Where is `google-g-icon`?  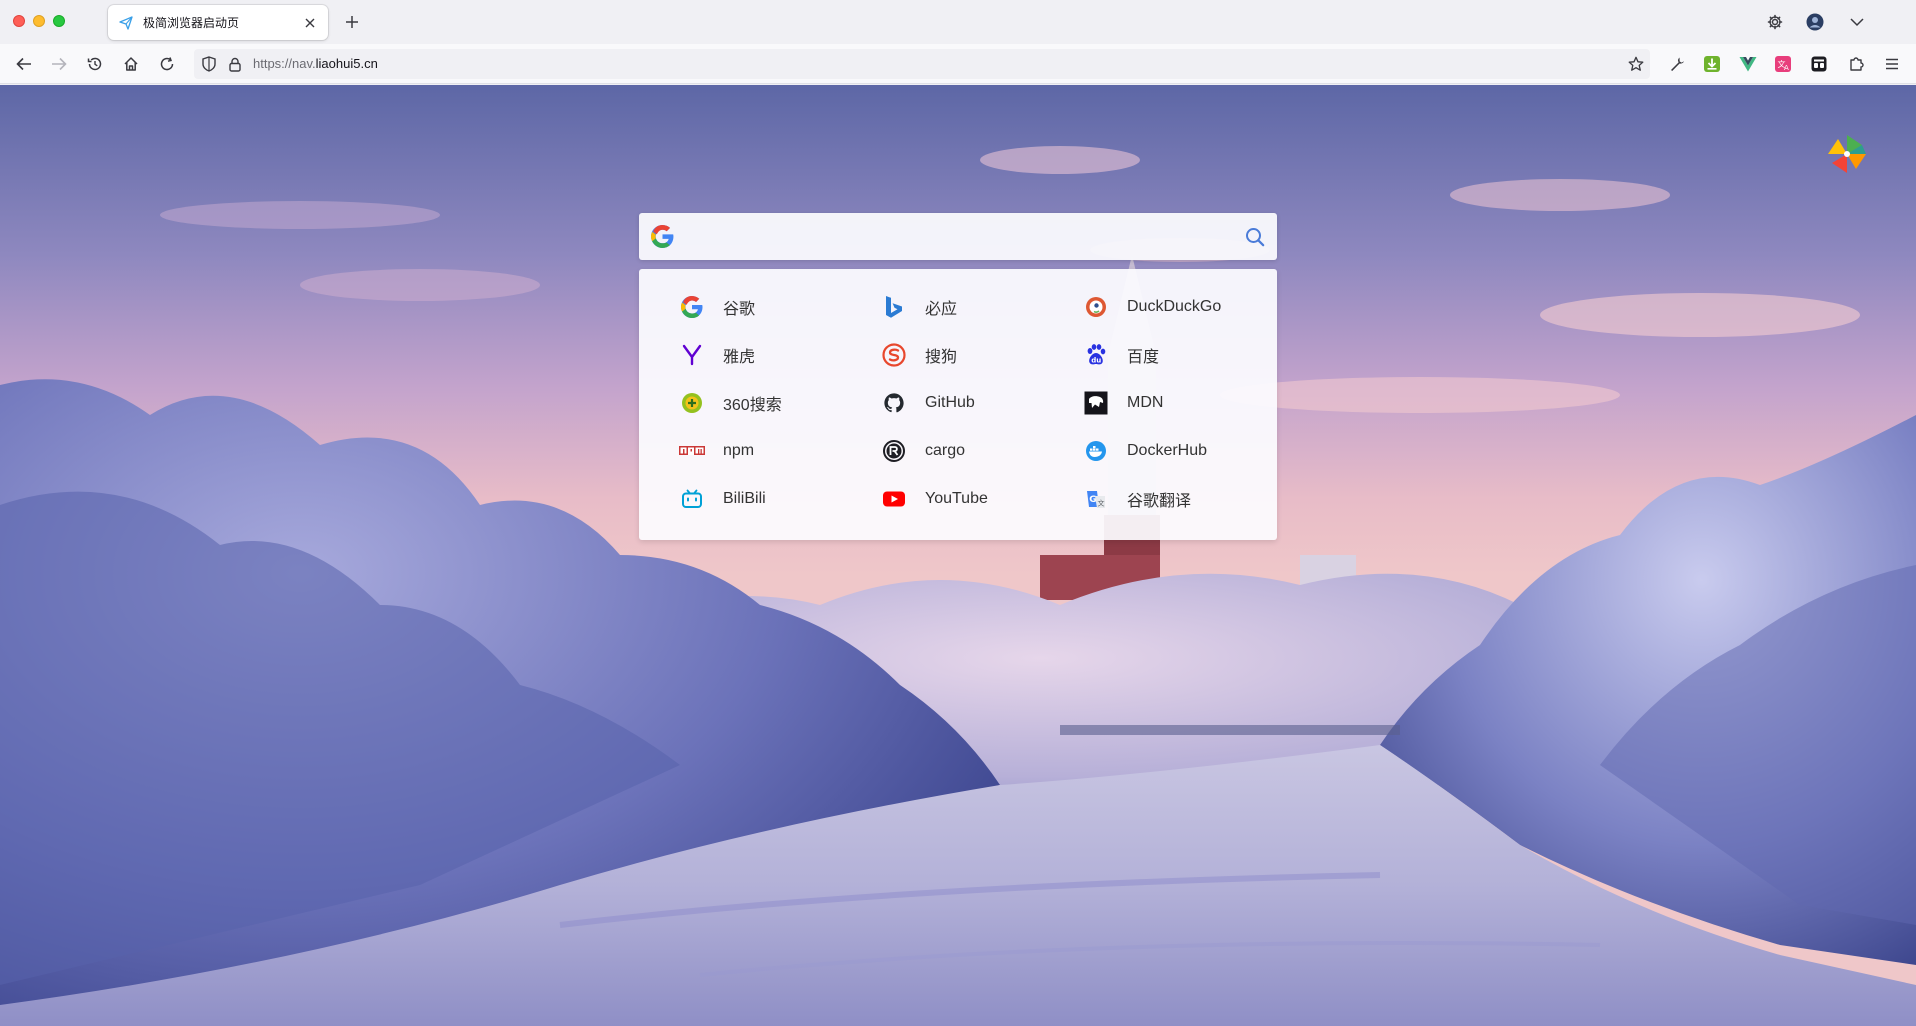 google-g-icon is located at coordinates (662, 236).